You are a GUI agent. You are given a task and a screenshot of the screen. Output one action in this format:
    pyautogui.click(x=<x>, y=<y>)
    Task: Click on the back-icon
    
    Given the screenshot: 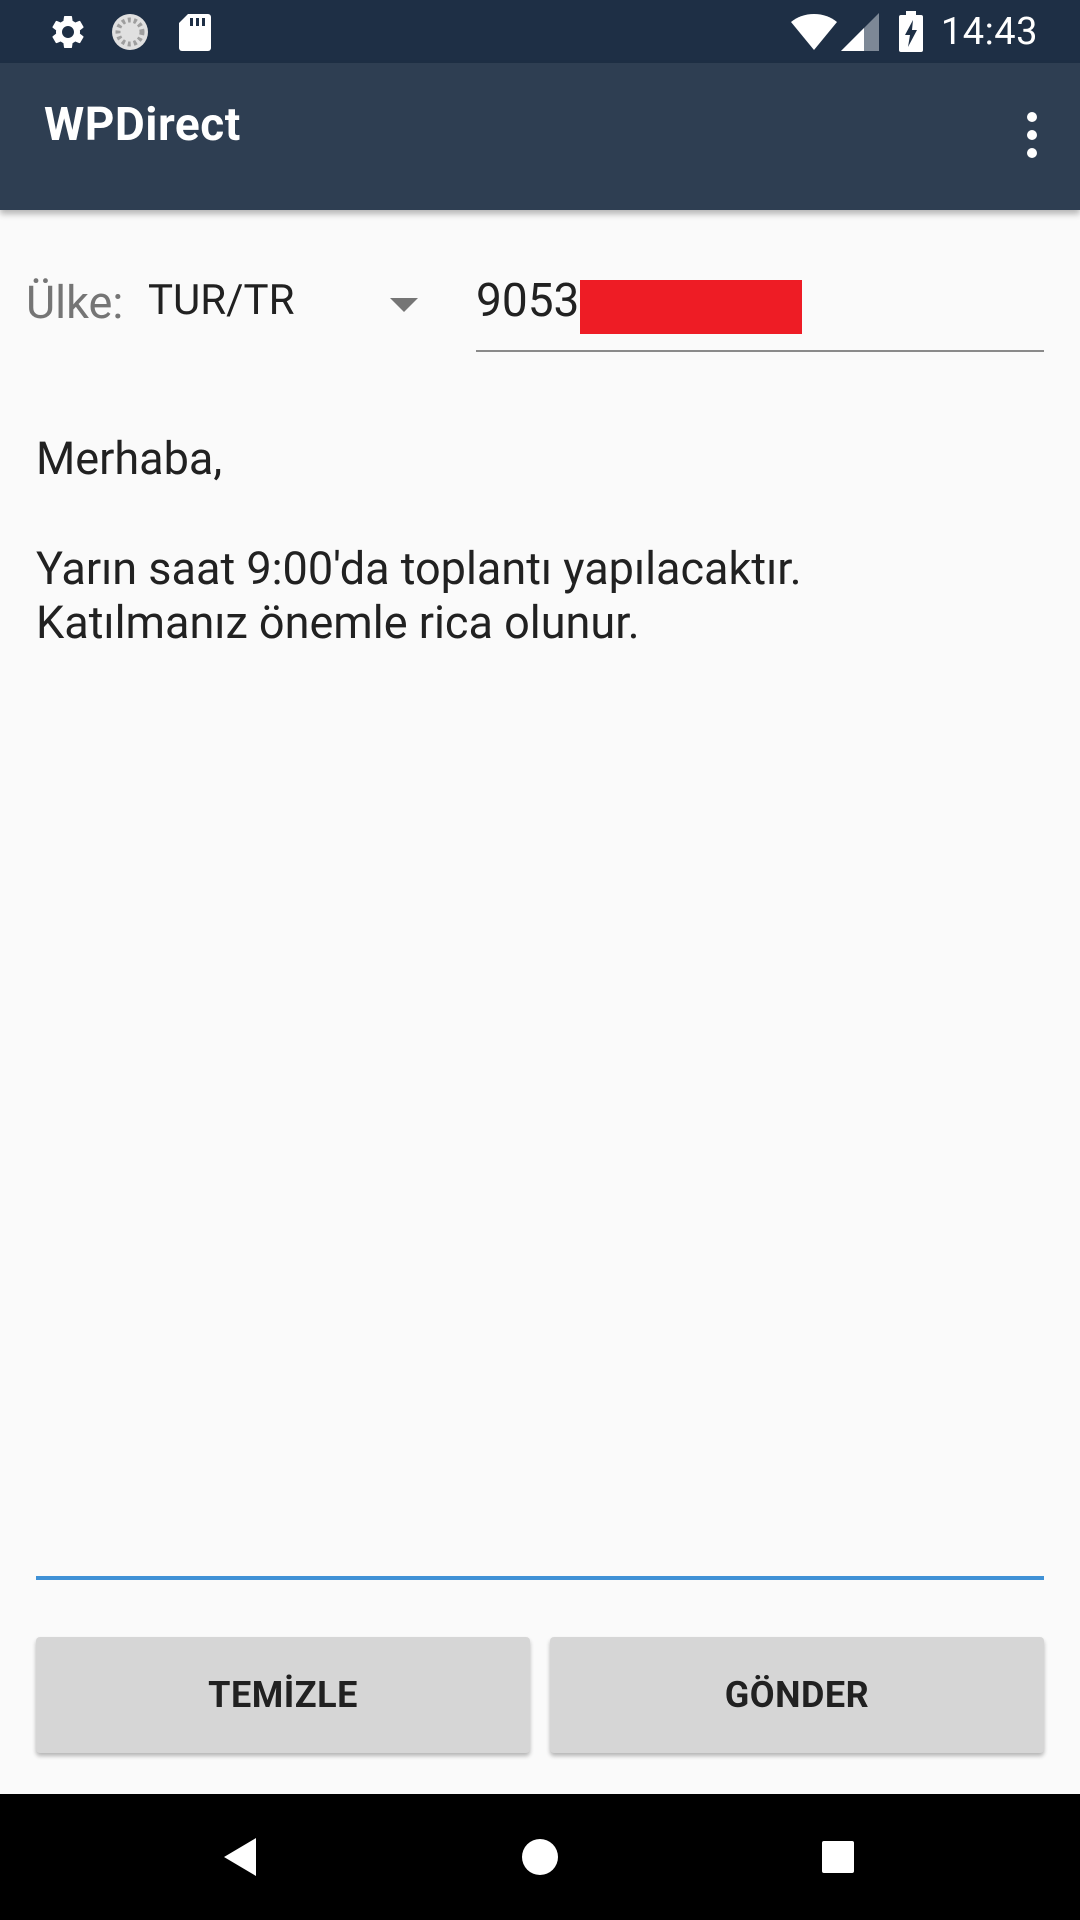 What is the action you would take?
    pyautogui.click(x=240, y=1857)
    